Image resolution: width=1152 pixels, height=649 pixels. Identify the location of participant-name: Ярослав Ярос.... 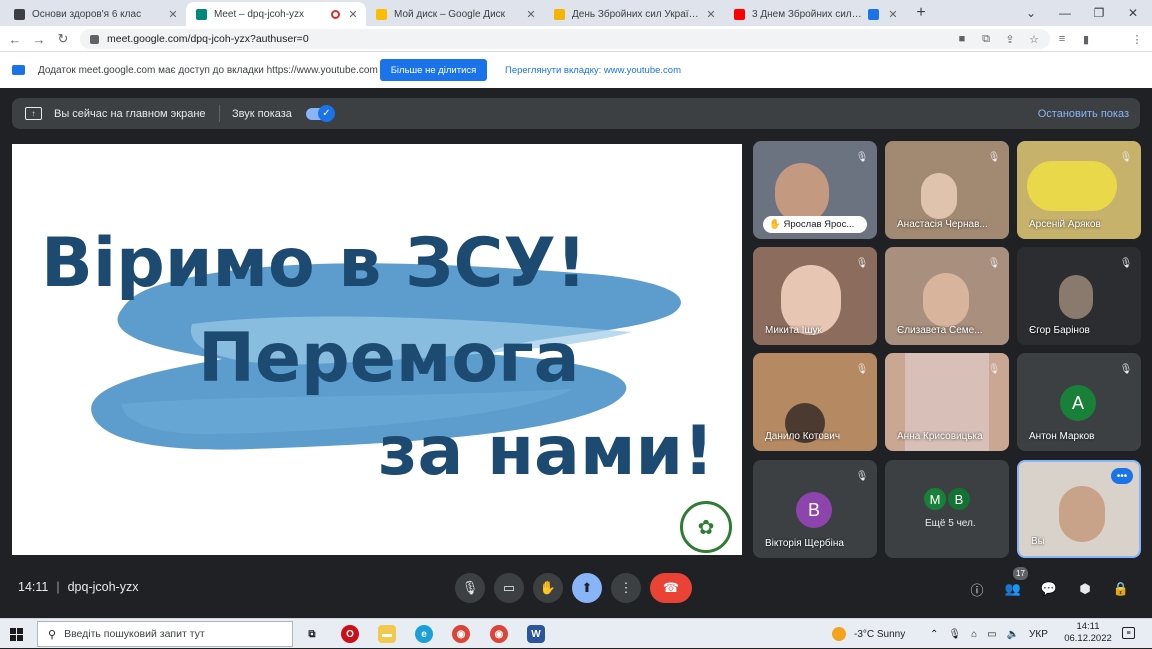
(819, 224).